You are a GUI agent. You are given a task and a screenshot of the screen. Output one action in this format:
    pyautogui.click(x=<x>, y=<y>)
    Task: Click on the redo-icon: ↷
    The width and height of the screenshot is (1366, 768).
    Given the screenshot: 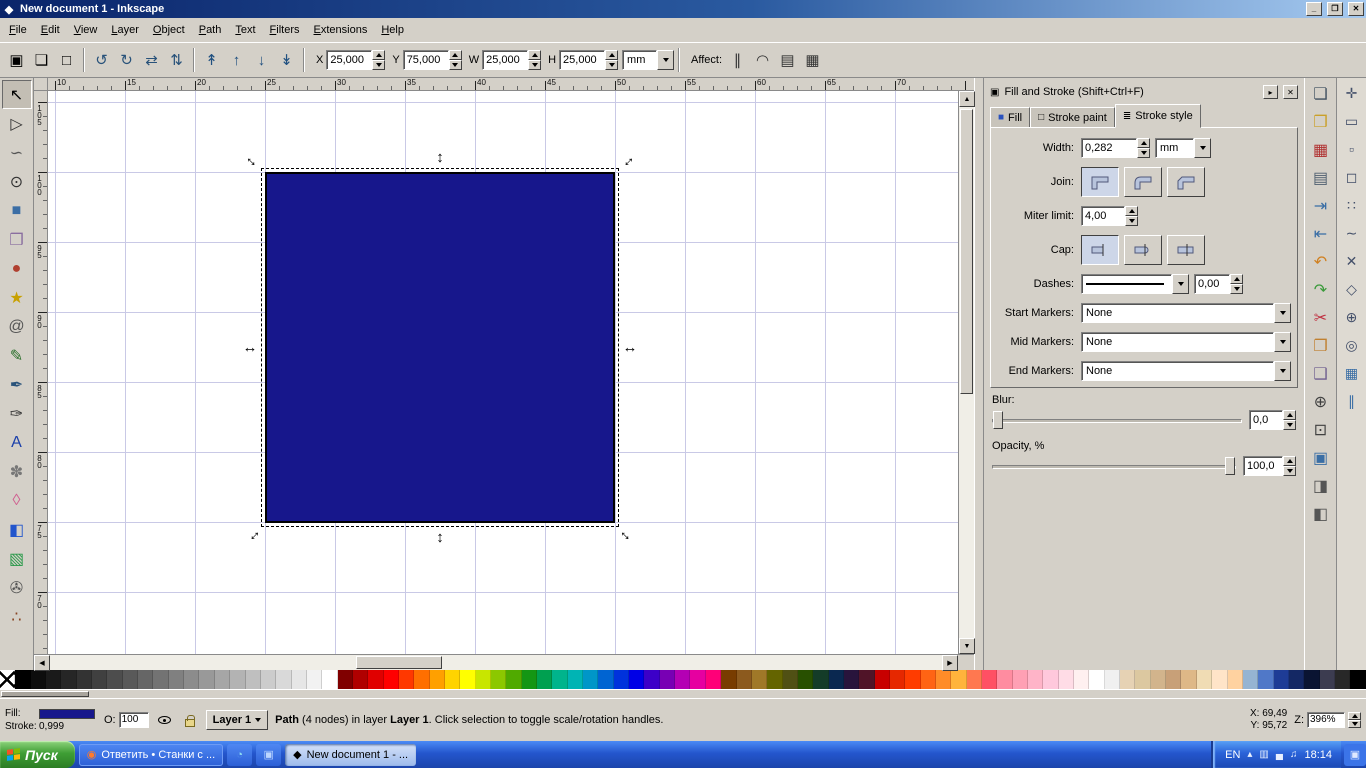 What is the action you would take?
    pyautogui.click(x=1321, y=290)
    